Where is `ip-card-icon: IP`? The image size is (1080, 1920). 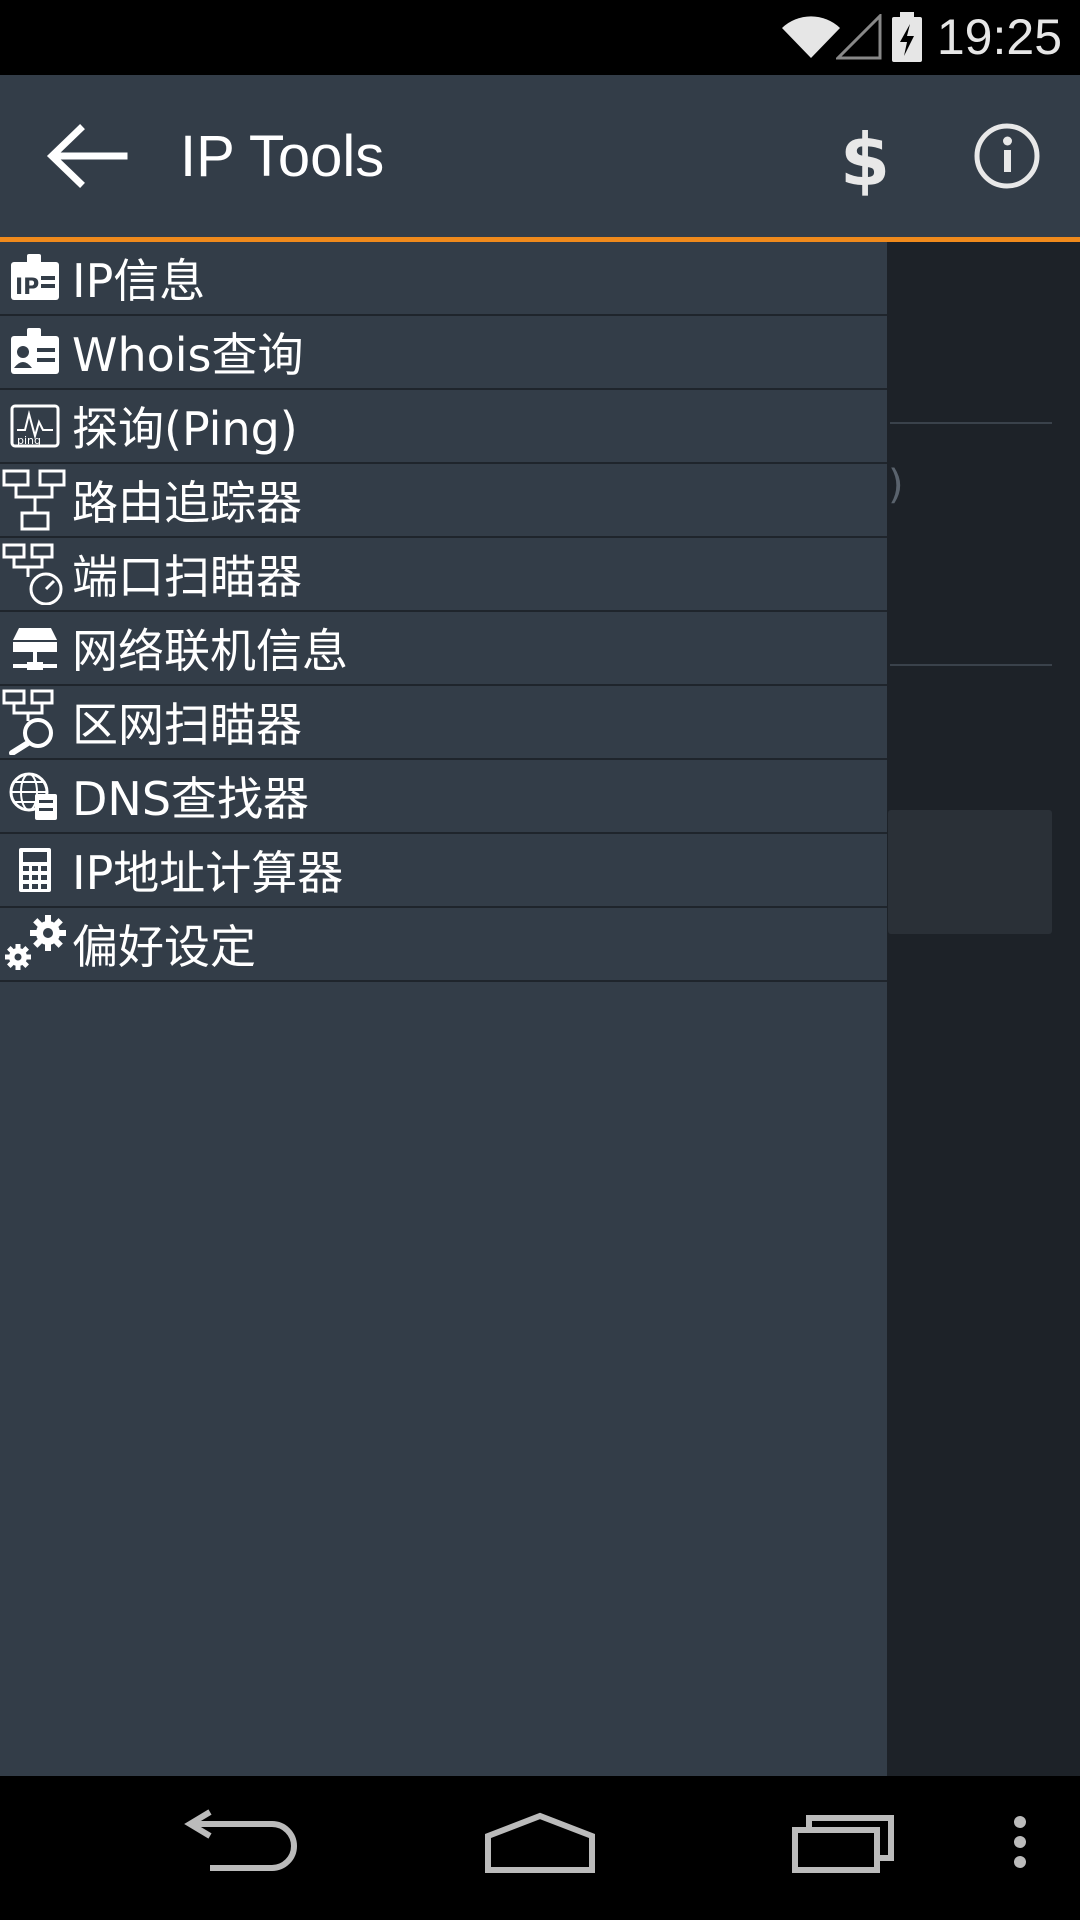
ip-card-icon: IP is located at coordinates (35, 278).